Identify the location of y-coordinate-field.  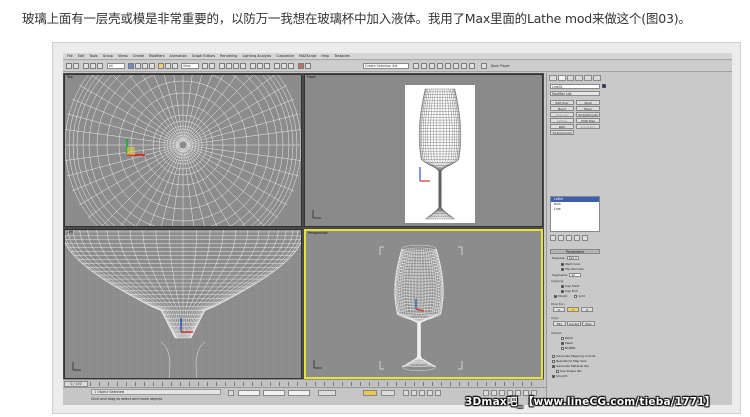
(274, 393).